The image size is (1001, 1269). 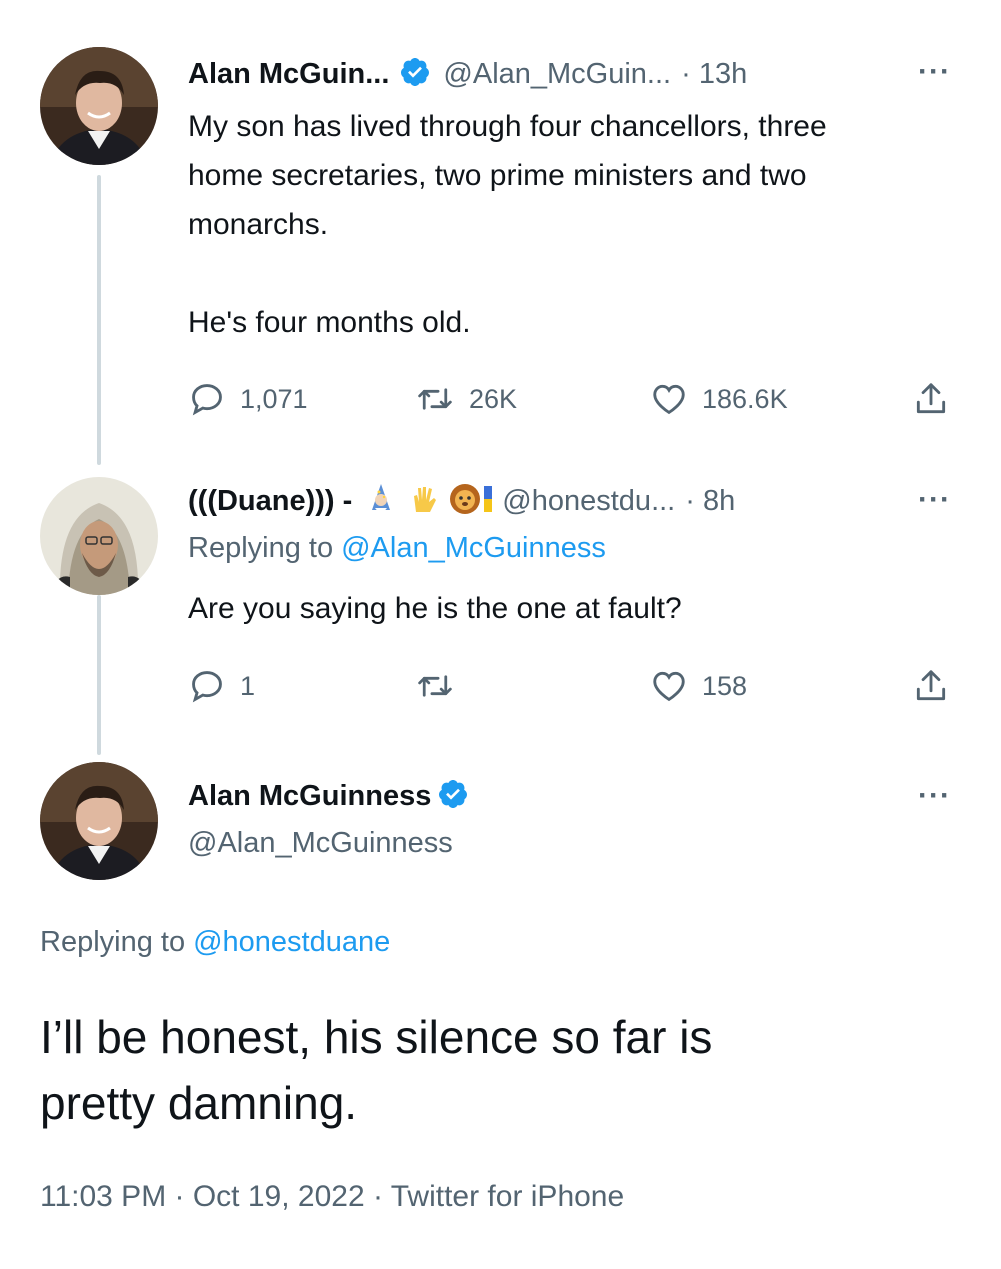 What do you see at coordinates (425, 501) in the screenshot?
I see `emoji-vulcan-hand-icon` at bounding box center [425, 501].